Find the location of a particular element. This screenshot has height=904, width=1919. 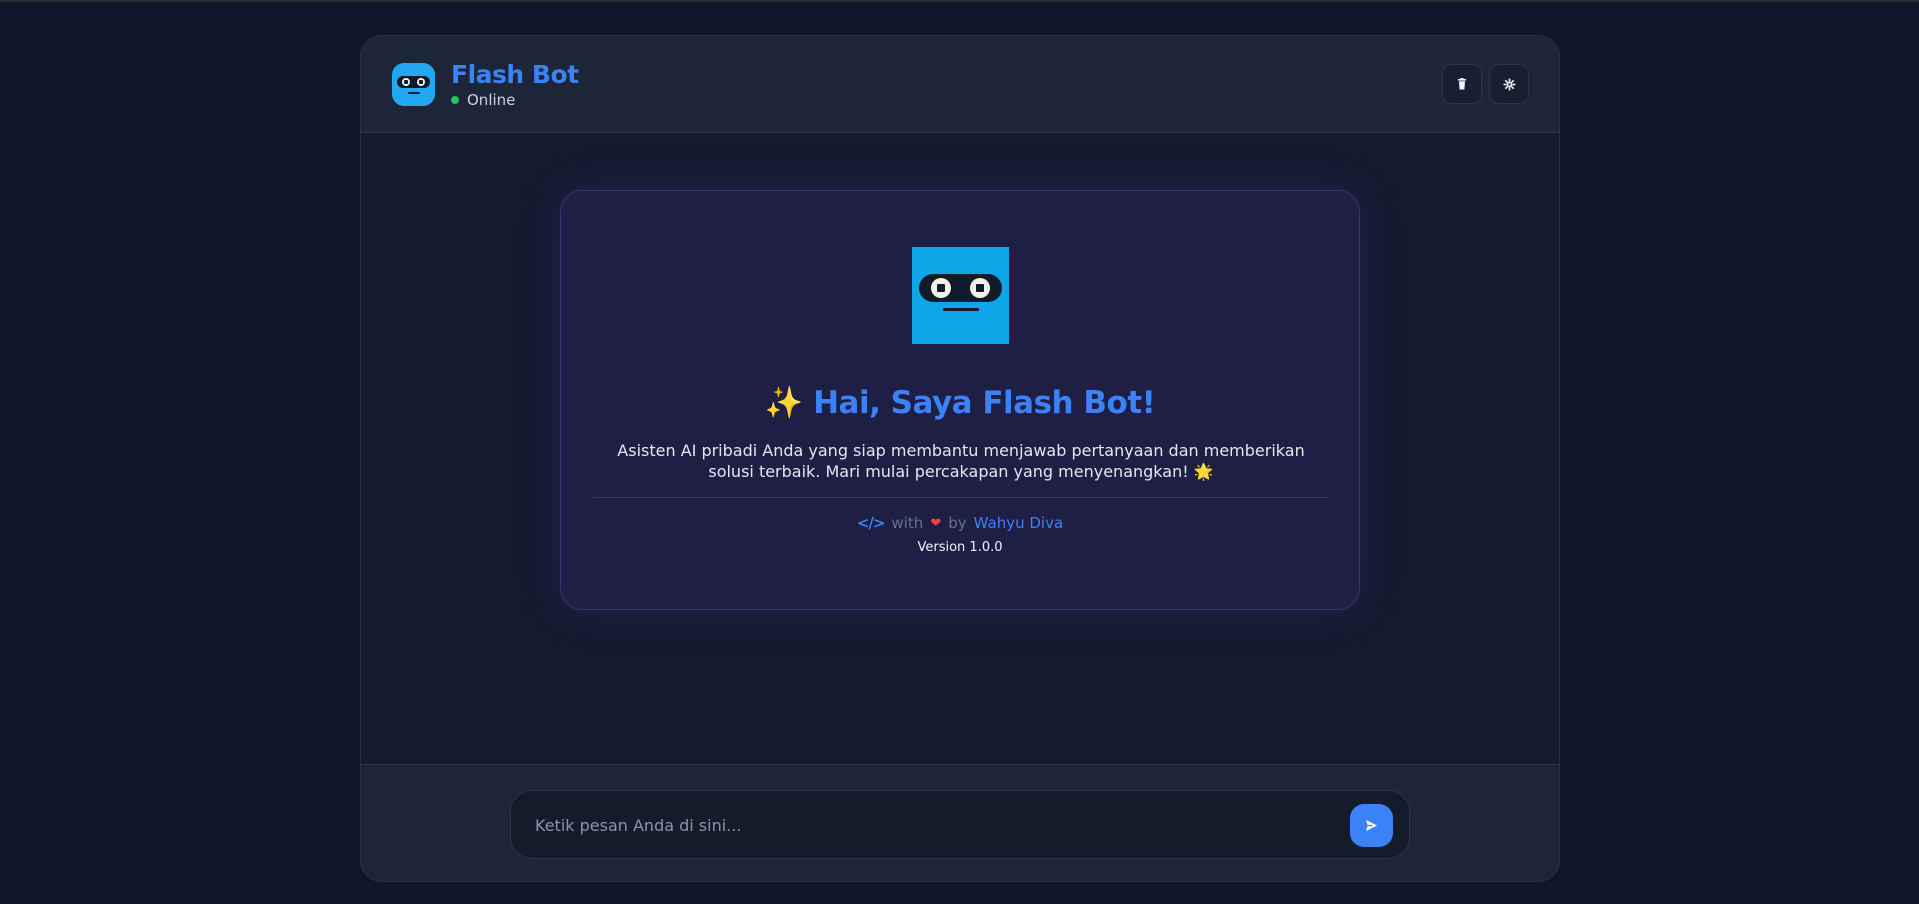

credit-line: </> with ❤ by Wahyu Diva is located at coordinates (960, 523).